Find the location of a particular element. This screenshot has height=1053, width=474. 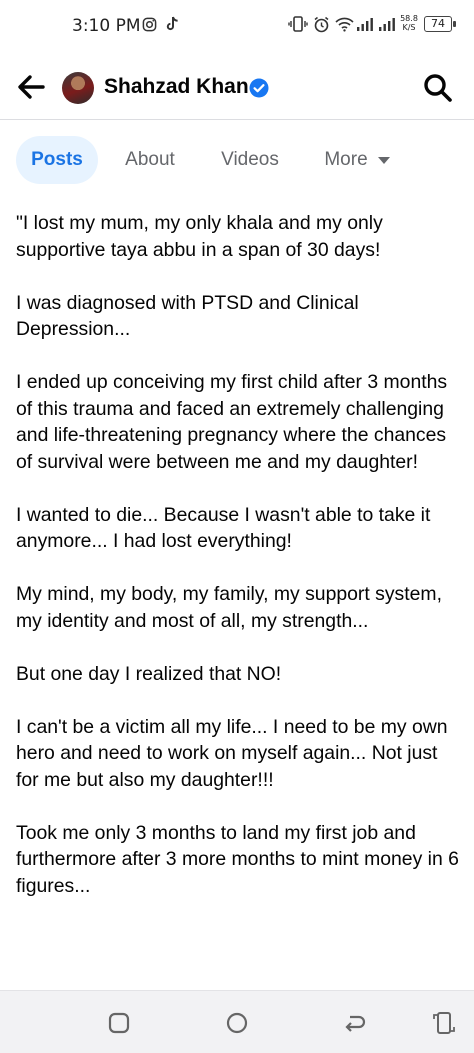

tab-about: About is located at coordinates (150, 160).